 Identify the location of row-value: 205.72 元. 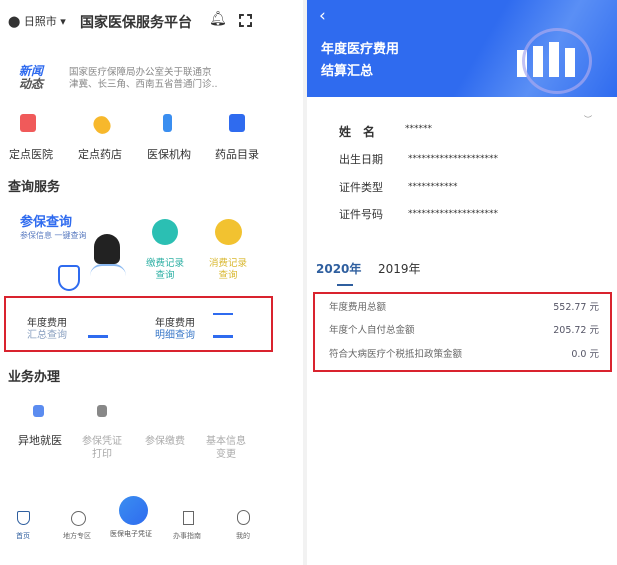
(576, 330).